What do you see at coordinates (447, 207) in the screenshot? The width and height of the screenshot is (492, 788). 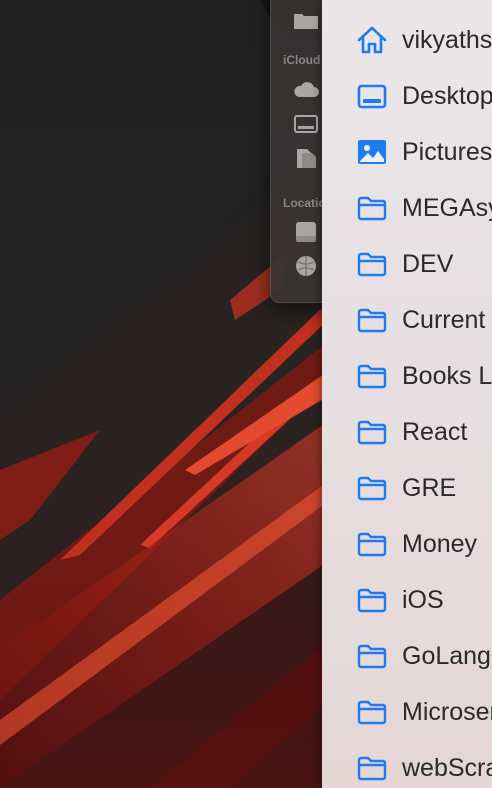 I see `menu-item-label: MEGAsync` at bounding box center [447, 207].